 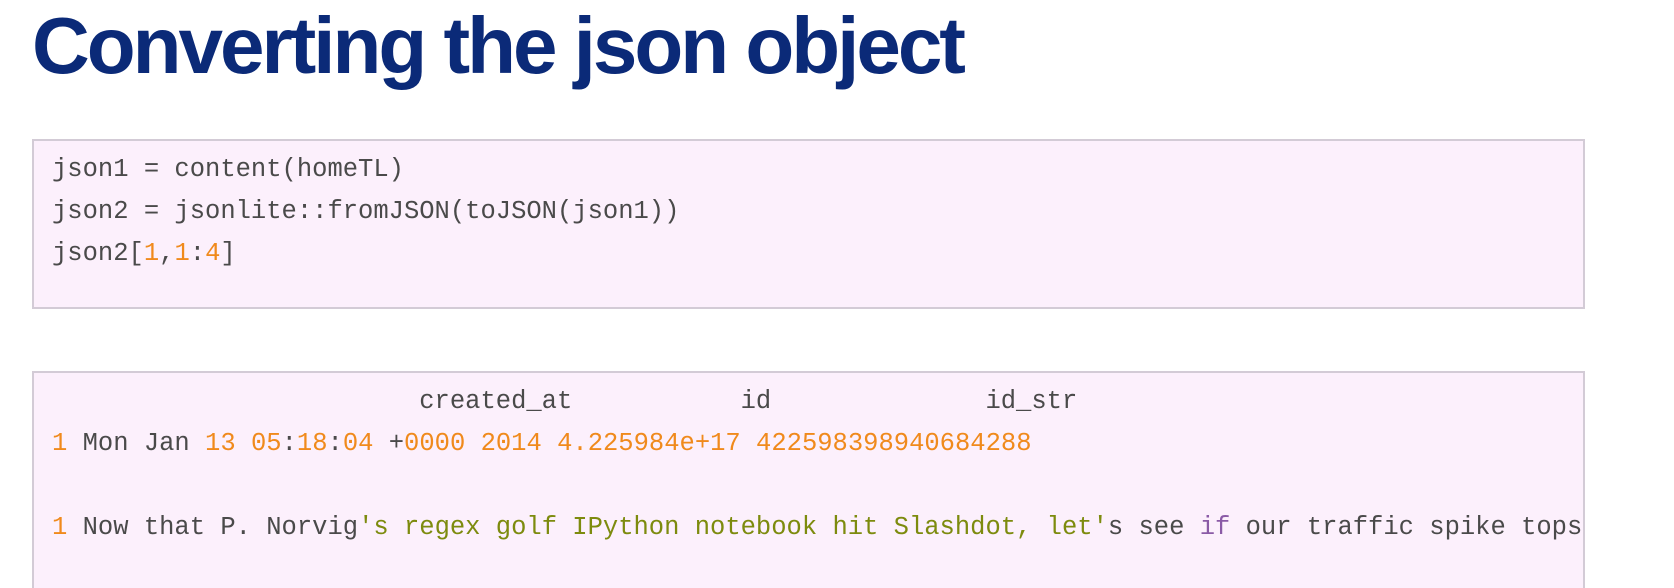 I want to click on output-text: Mon Jan, so click(x=136, y=443).